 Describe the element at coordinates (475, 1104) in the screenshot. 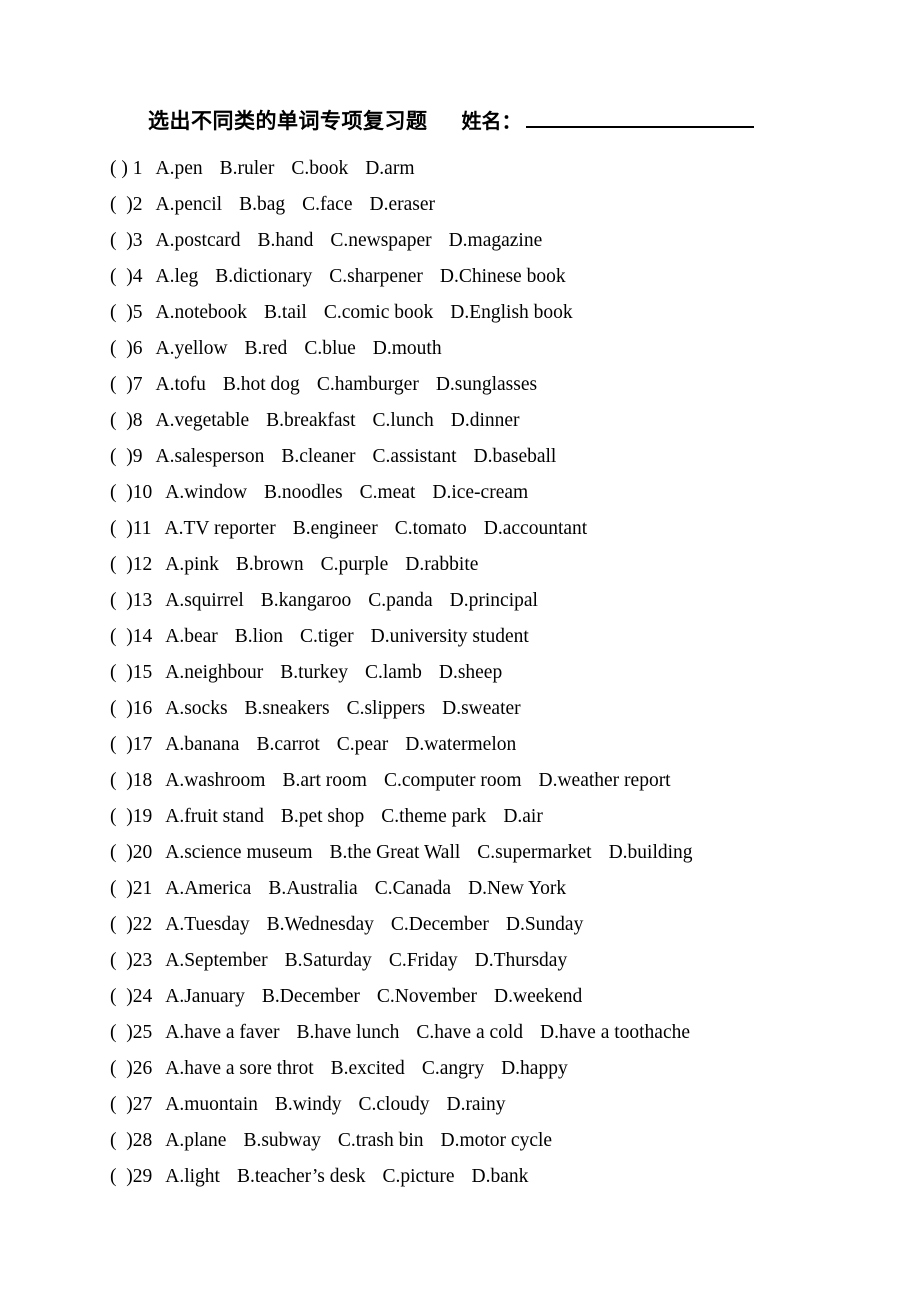

I see `option-27-d: D.rainy` at that location.